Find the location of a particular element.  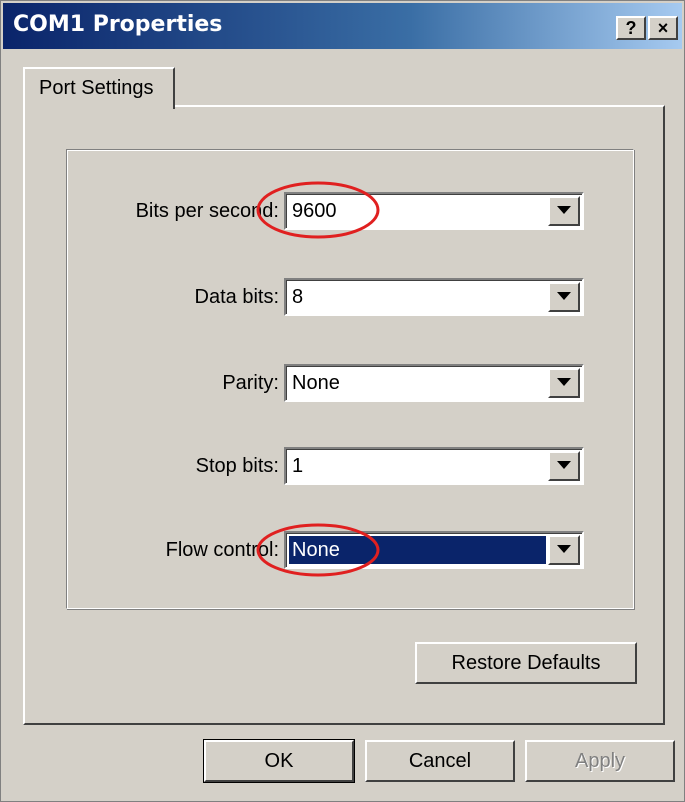

parity-row: Parity: None is located at coordinates (343, 384).